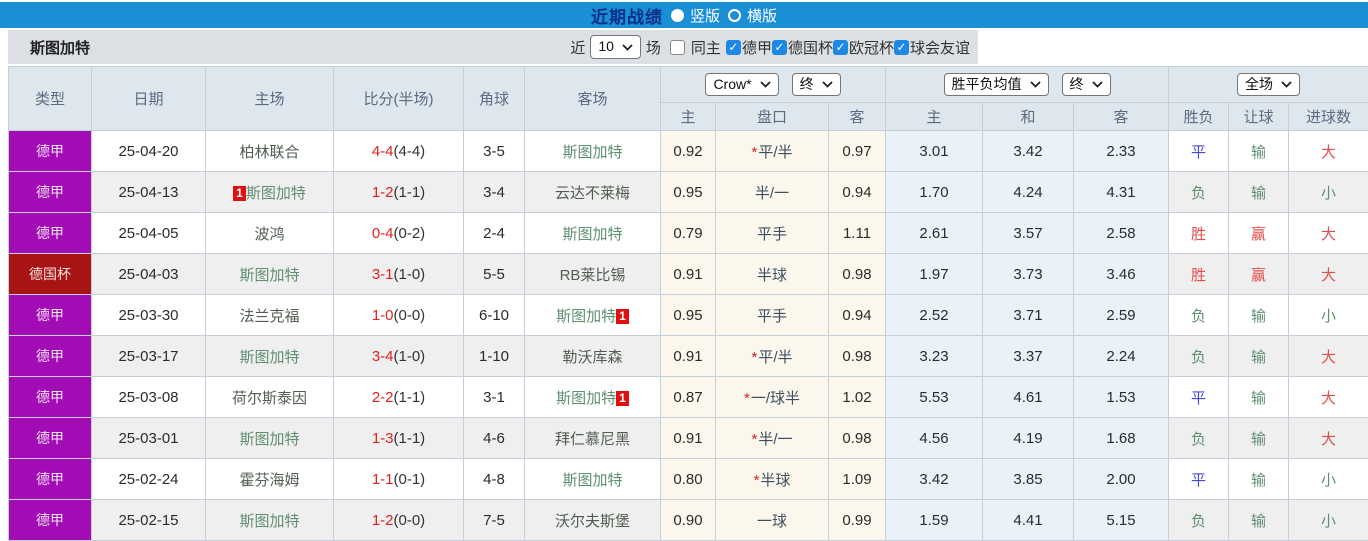 This screenshot has width=1368, height=541. I want to click on result-handicap-cell: 输, so click(1259, 479).